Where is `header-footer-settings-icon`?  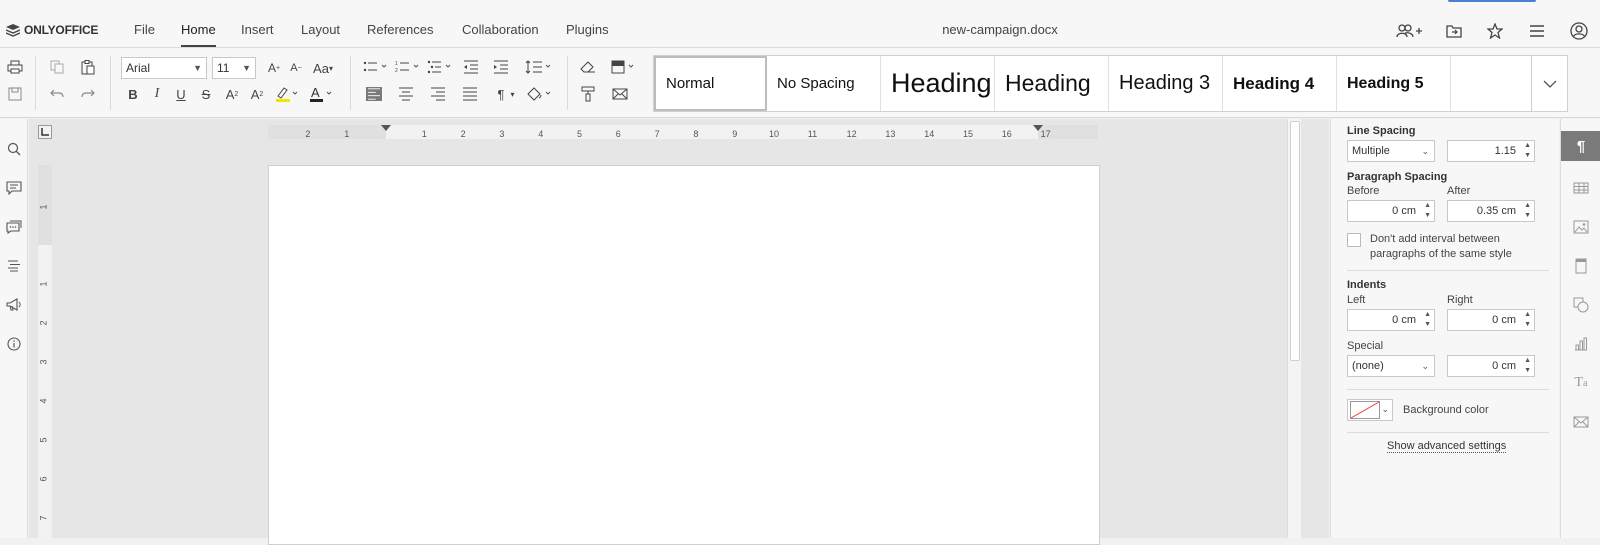
header-footer-settings-icon is located at coordinates (1581, 266).